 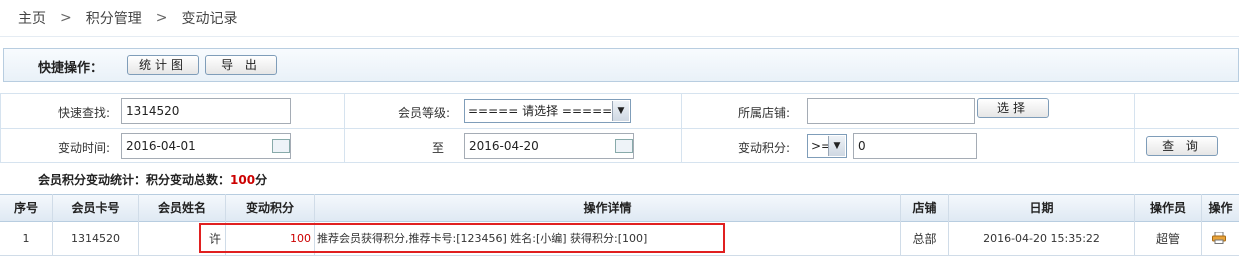 I want to click on breadcrumb-divider, so click(x=619, y=36).